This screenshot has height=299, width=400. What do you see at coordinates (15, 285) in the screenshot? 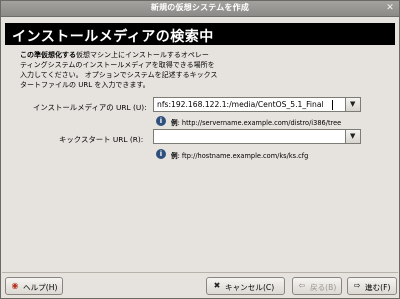
I see `help-icon: ◉` at bounding box center [15, 285].